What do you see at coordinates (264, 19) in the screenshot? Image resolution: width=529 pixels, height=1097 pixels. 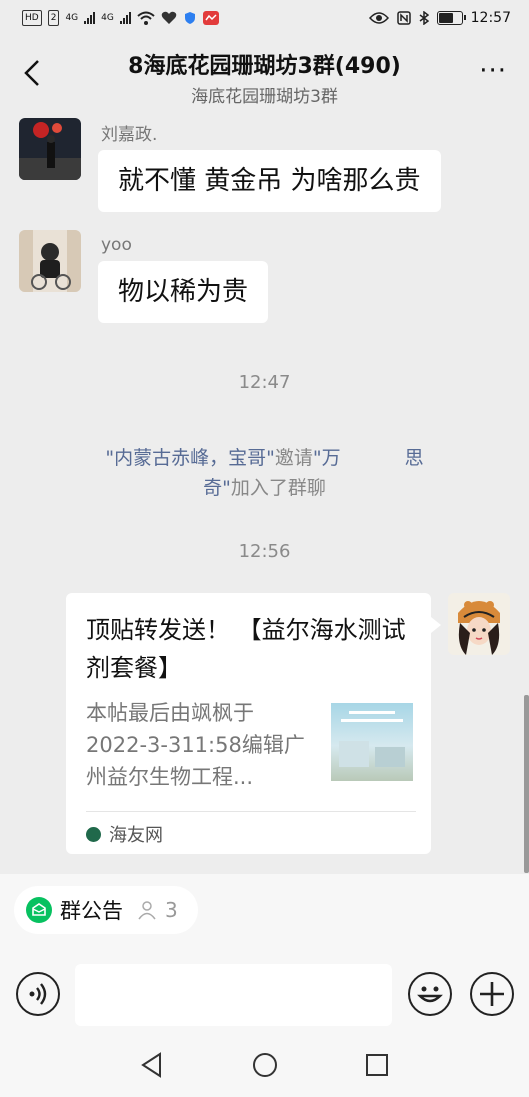 I see `status-bar: HD 2 4G 4G 12:57` at bounding box center [264, 19].